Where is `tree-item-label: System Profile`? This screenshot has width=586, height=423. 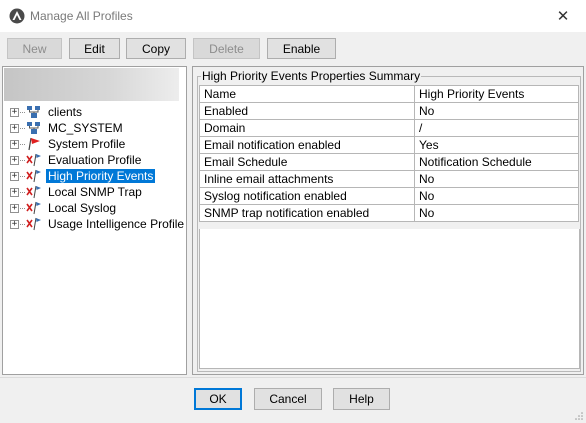 tree-item-label: System Profile is located at coordinates (87, 144).